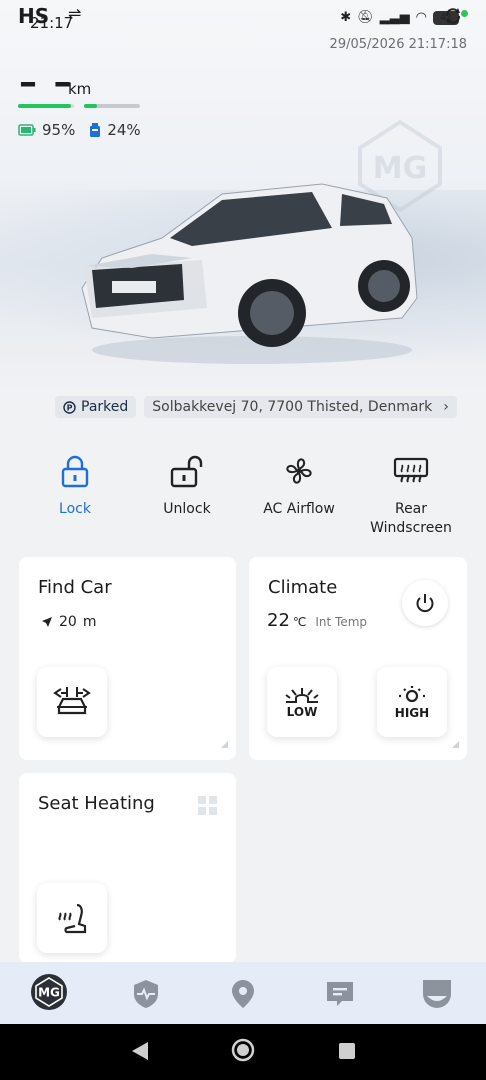  Describe the element at coordinates (411, 518) in the screenshot. I see `rear-windscreen-label: Rear Windscreen` at that location.